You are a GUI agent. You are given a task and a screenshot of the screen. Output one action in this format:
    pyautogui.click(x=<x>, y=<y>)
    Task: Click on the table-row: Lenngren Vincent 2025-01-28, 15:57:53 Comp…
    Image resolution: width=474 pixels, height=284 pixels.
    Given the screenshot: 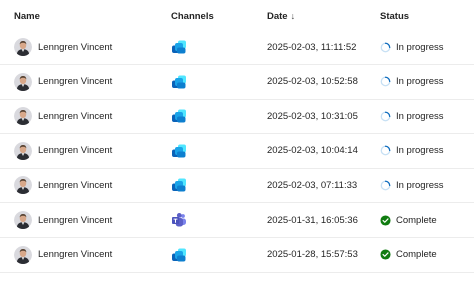 What is the action you would take?
    pyautogui.click(x=237, y=255)
    